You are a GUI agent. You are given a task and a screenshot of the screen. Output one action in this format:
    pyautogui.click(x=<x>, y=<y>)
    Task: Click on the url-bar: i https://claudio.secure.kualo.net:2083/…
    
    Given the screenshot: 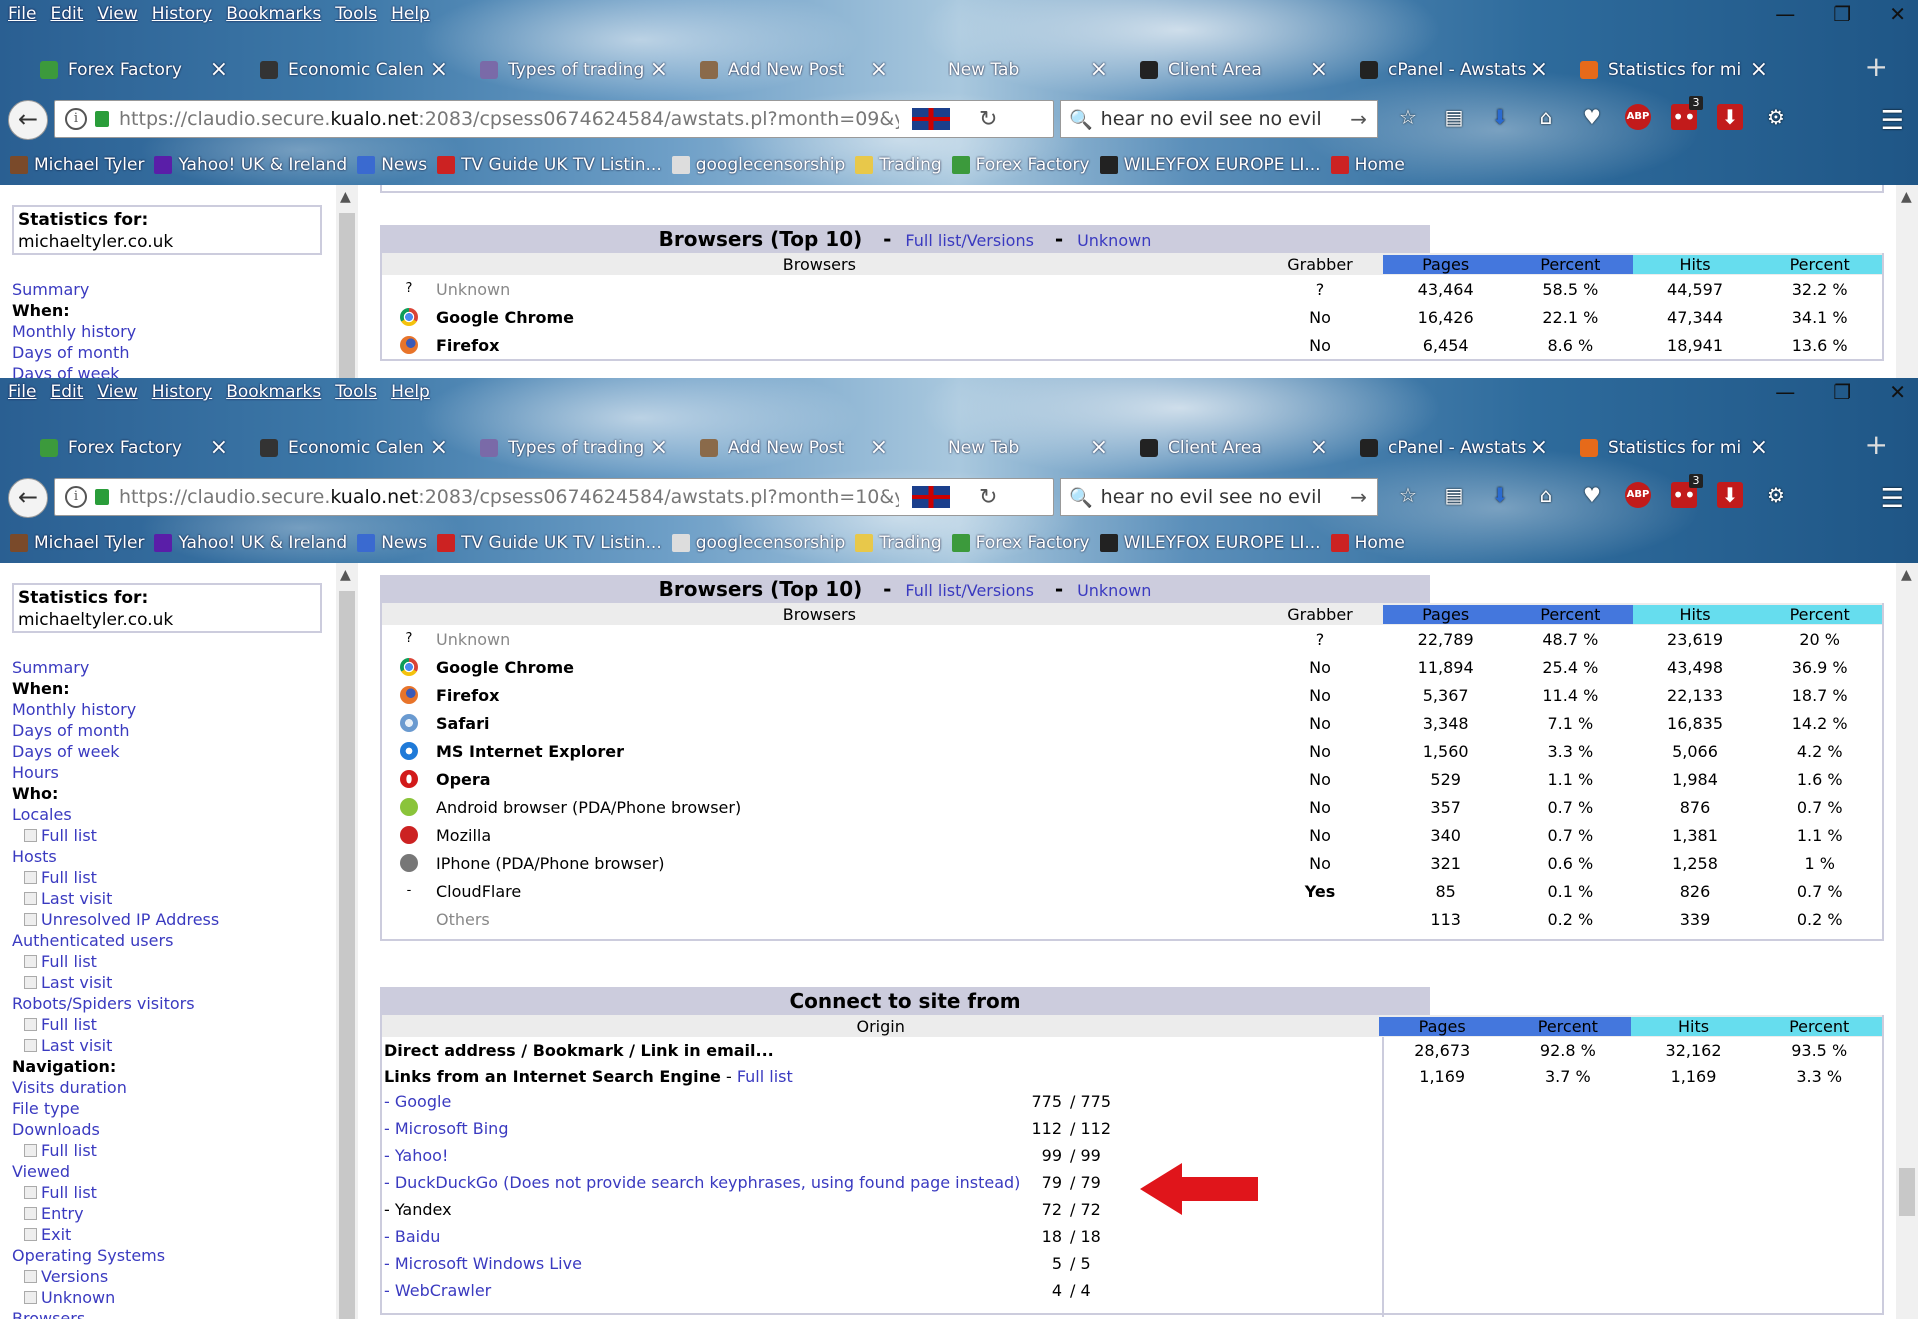 What is the action you would take?
    pyautogui.click(x=554, y=497)
    